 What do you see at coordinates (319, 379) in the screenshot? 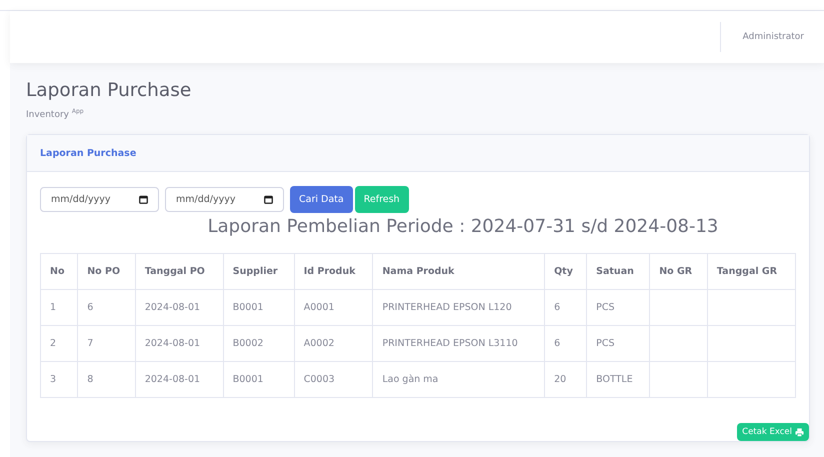
I see `table-cell: C0003` at bounding box center [319, 379].